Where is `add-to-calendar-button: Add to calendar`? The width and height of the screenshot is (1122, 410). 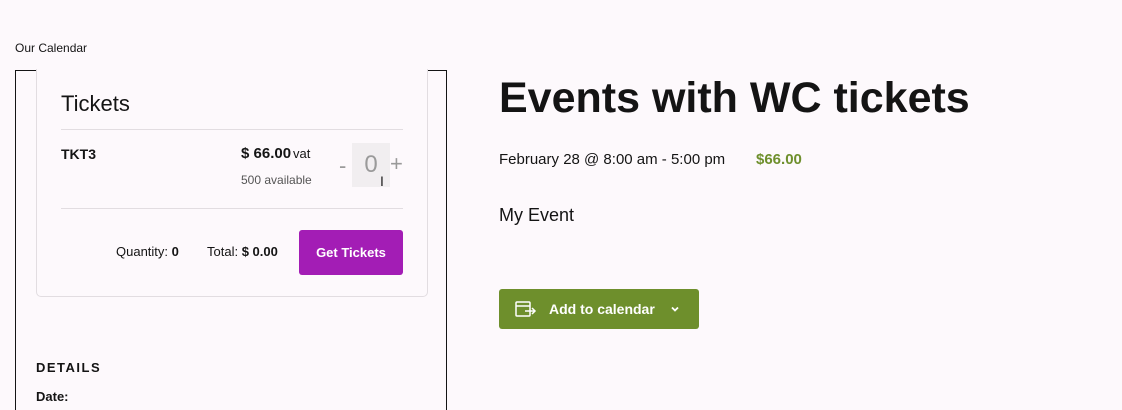
add-to-calendar-button: Add to calendar is located at coordinates (599, 309).